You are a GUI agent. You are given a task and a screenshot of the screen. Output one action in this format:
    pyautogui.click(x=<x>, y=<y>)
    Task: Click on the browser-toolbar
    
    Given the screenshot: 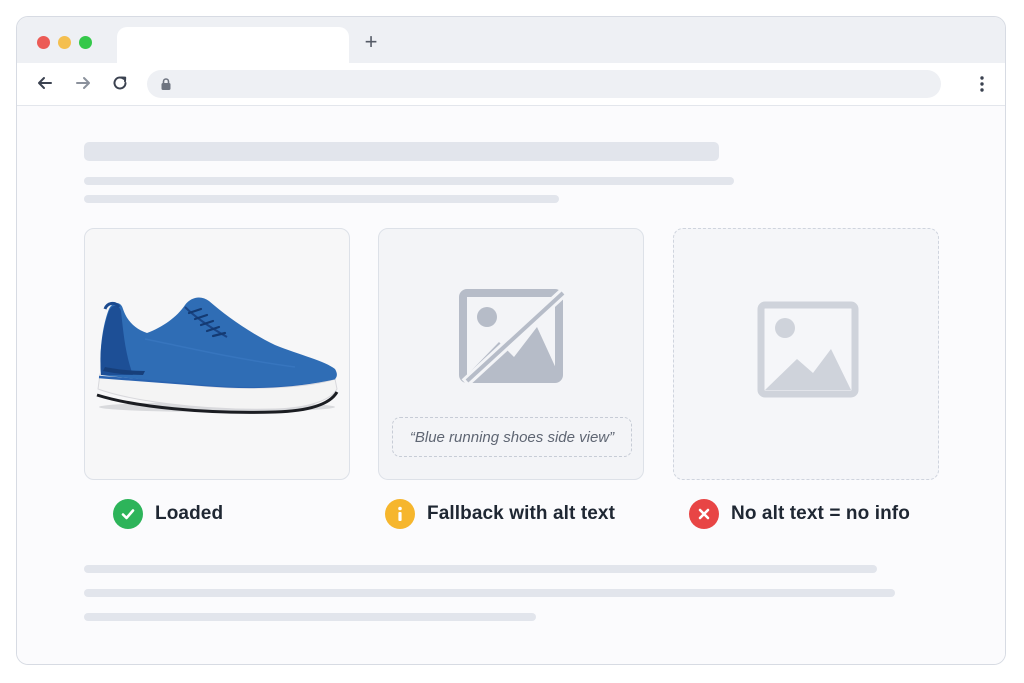 What is the action you would take?
    pyautogui.click(x=511, y=84)
    